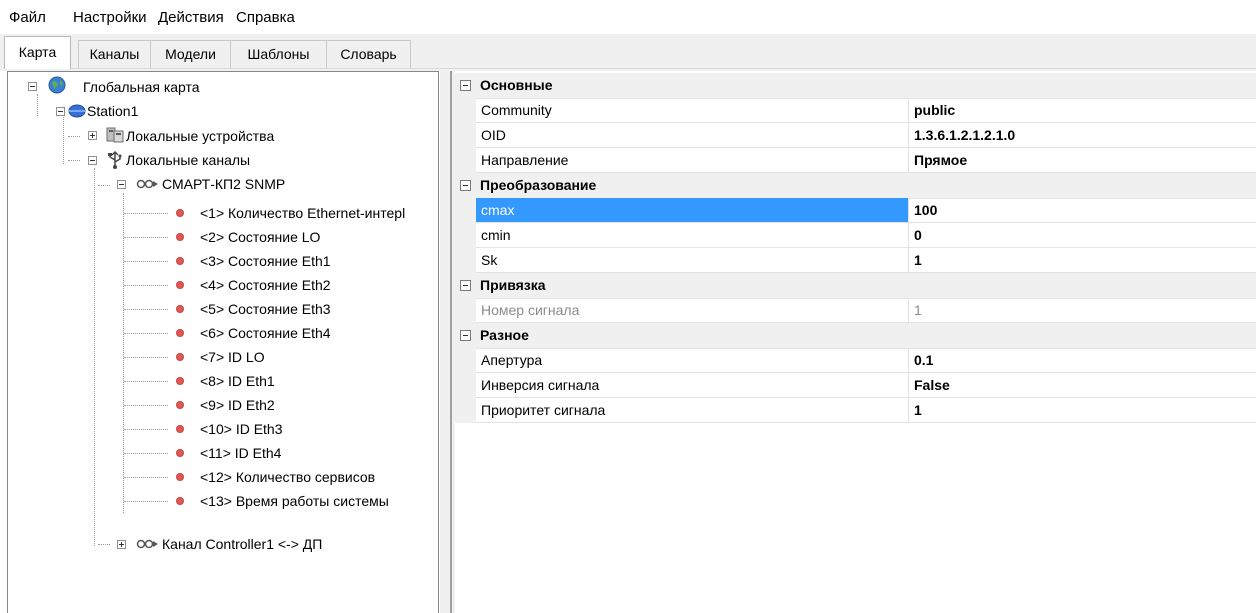  I want to click on property-row: Sk 1, so click(855, 260).